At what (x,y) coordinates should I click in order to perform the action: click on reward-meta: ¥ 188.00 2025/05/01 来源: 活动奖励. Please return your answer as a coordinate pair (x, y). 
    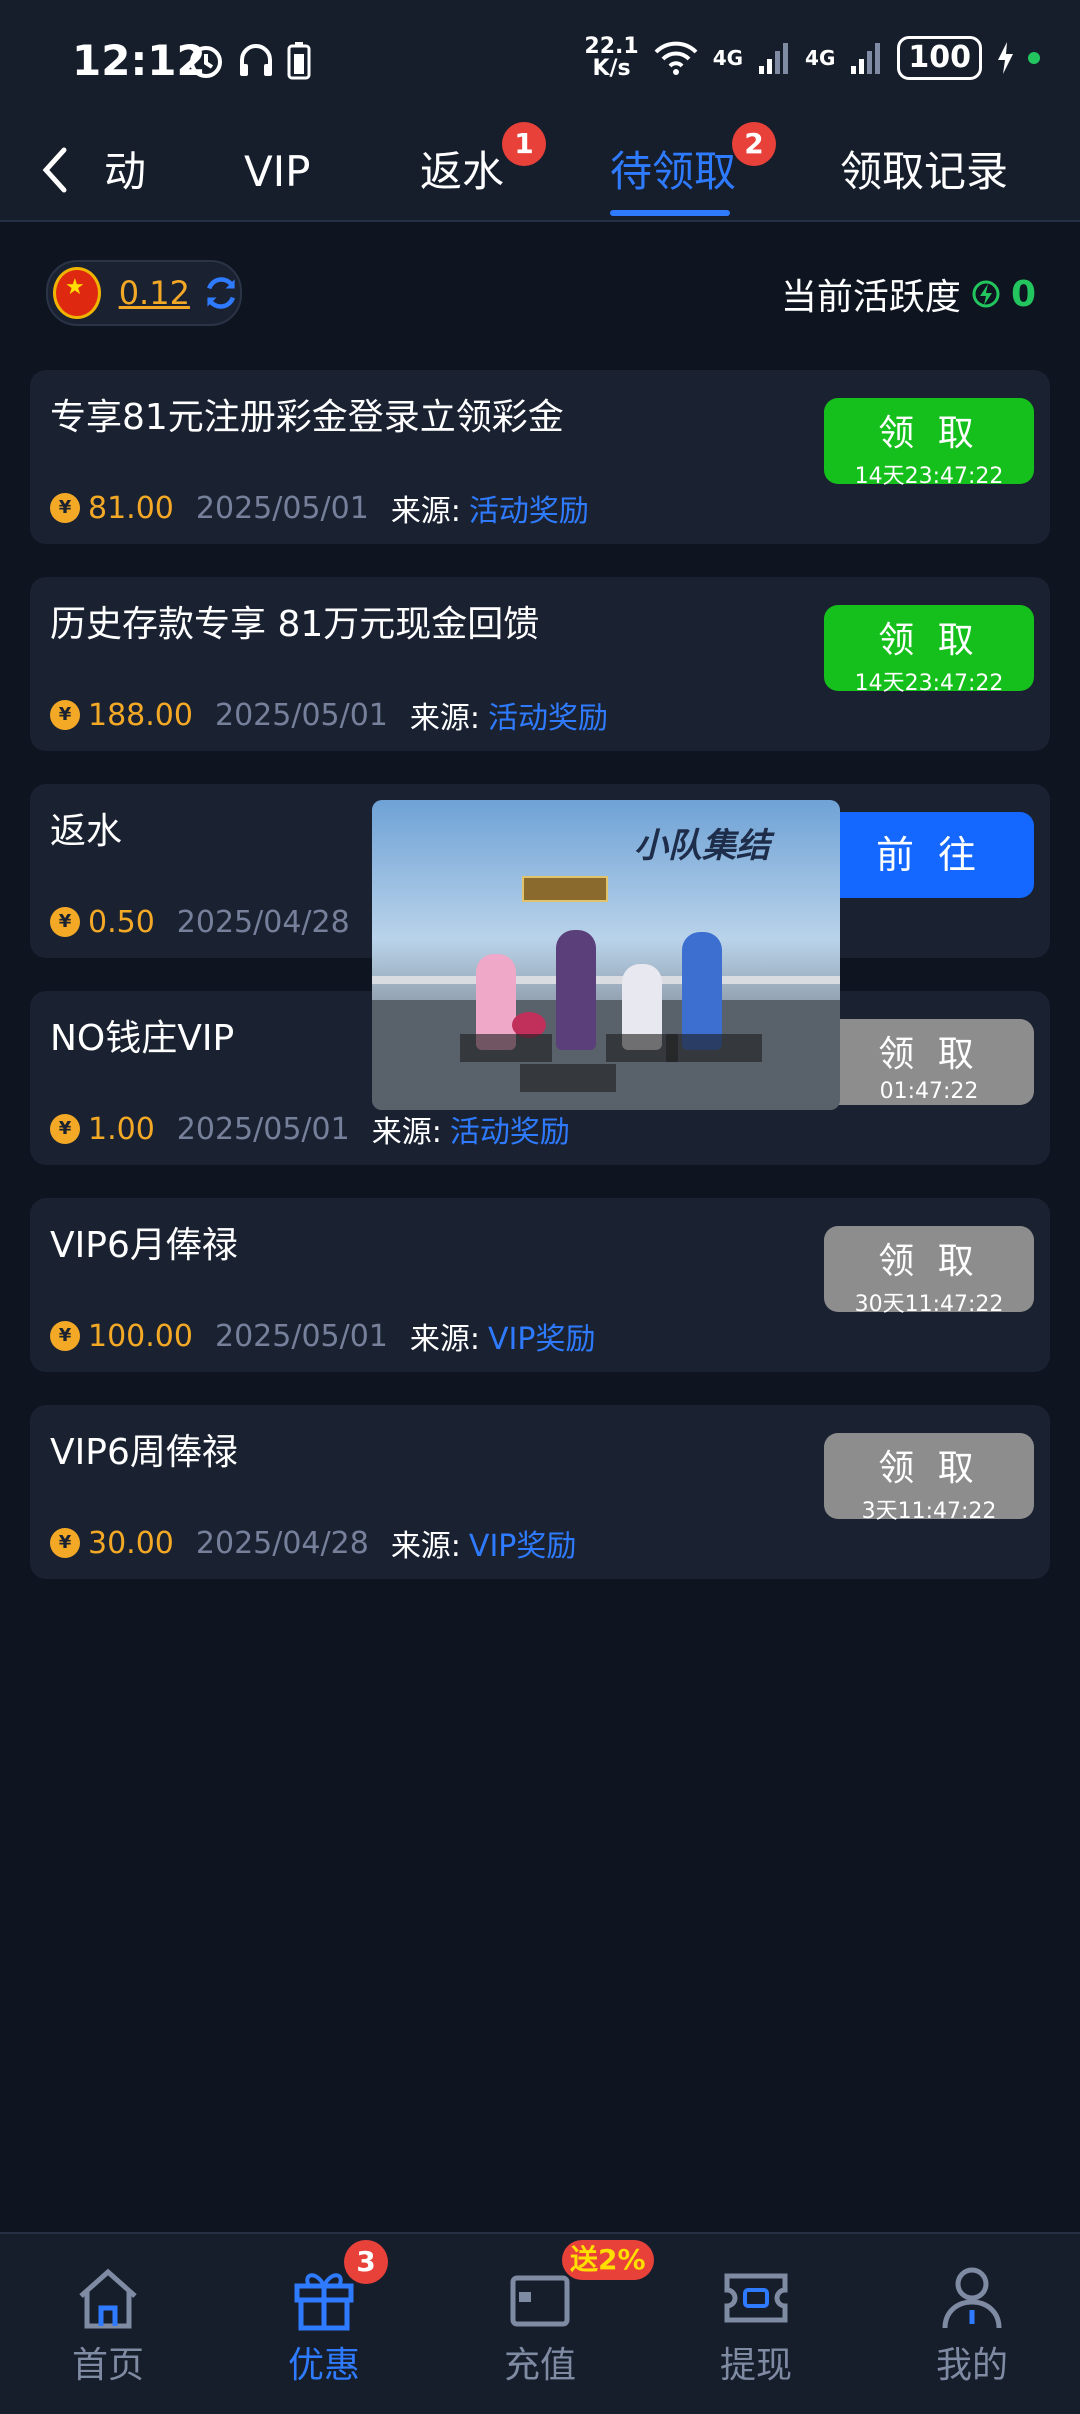
    Looking at the image, I should click on (329, 715).